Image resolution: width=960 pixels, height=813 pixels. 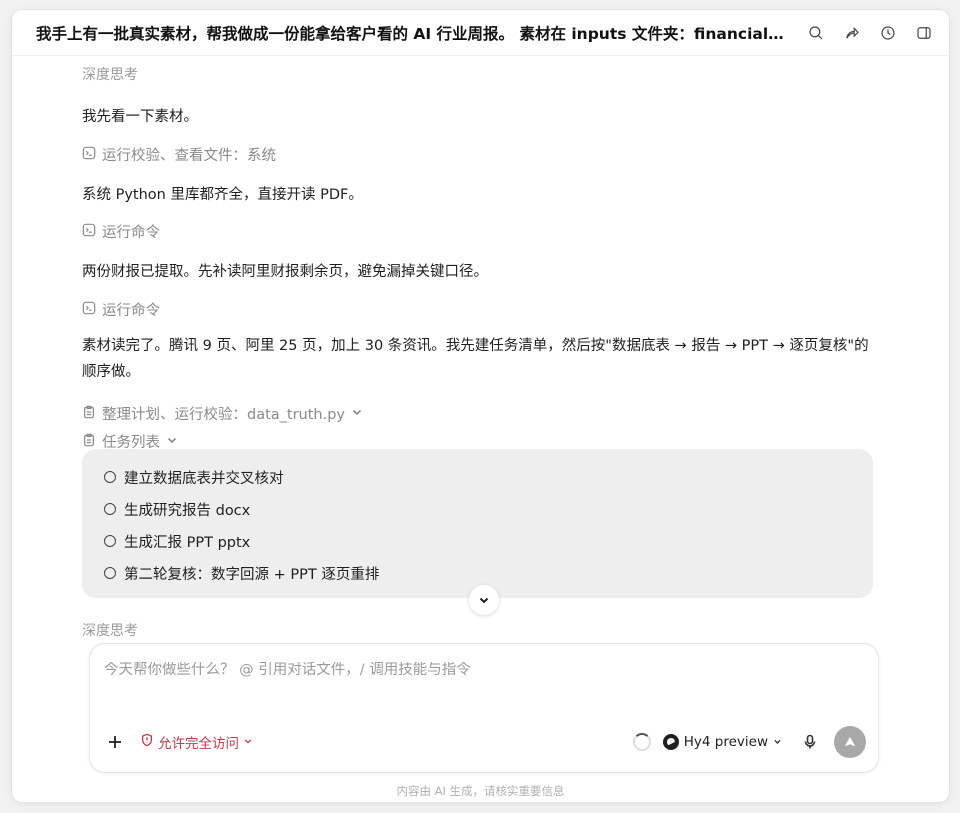 What do you see at coordinates (477, 509) in the screenshot?
I see `task-item: 生成研究报告 docx` at bounding box center [477, 509].